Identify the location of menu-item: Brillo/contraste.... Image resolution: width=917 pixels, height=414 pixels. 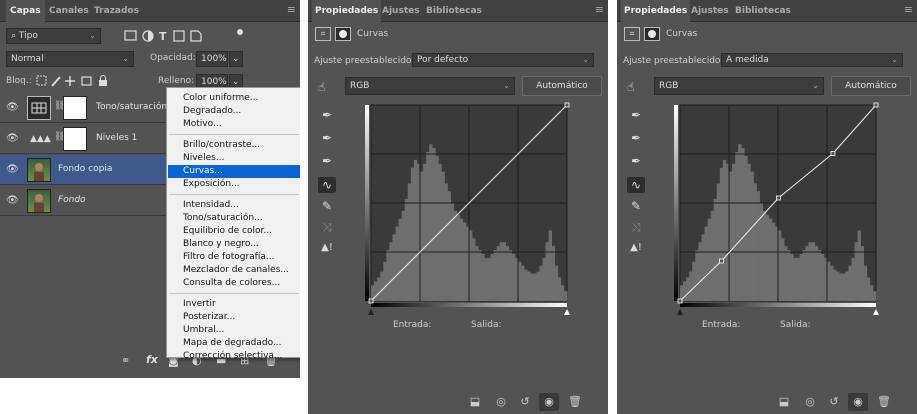
(221, 145).